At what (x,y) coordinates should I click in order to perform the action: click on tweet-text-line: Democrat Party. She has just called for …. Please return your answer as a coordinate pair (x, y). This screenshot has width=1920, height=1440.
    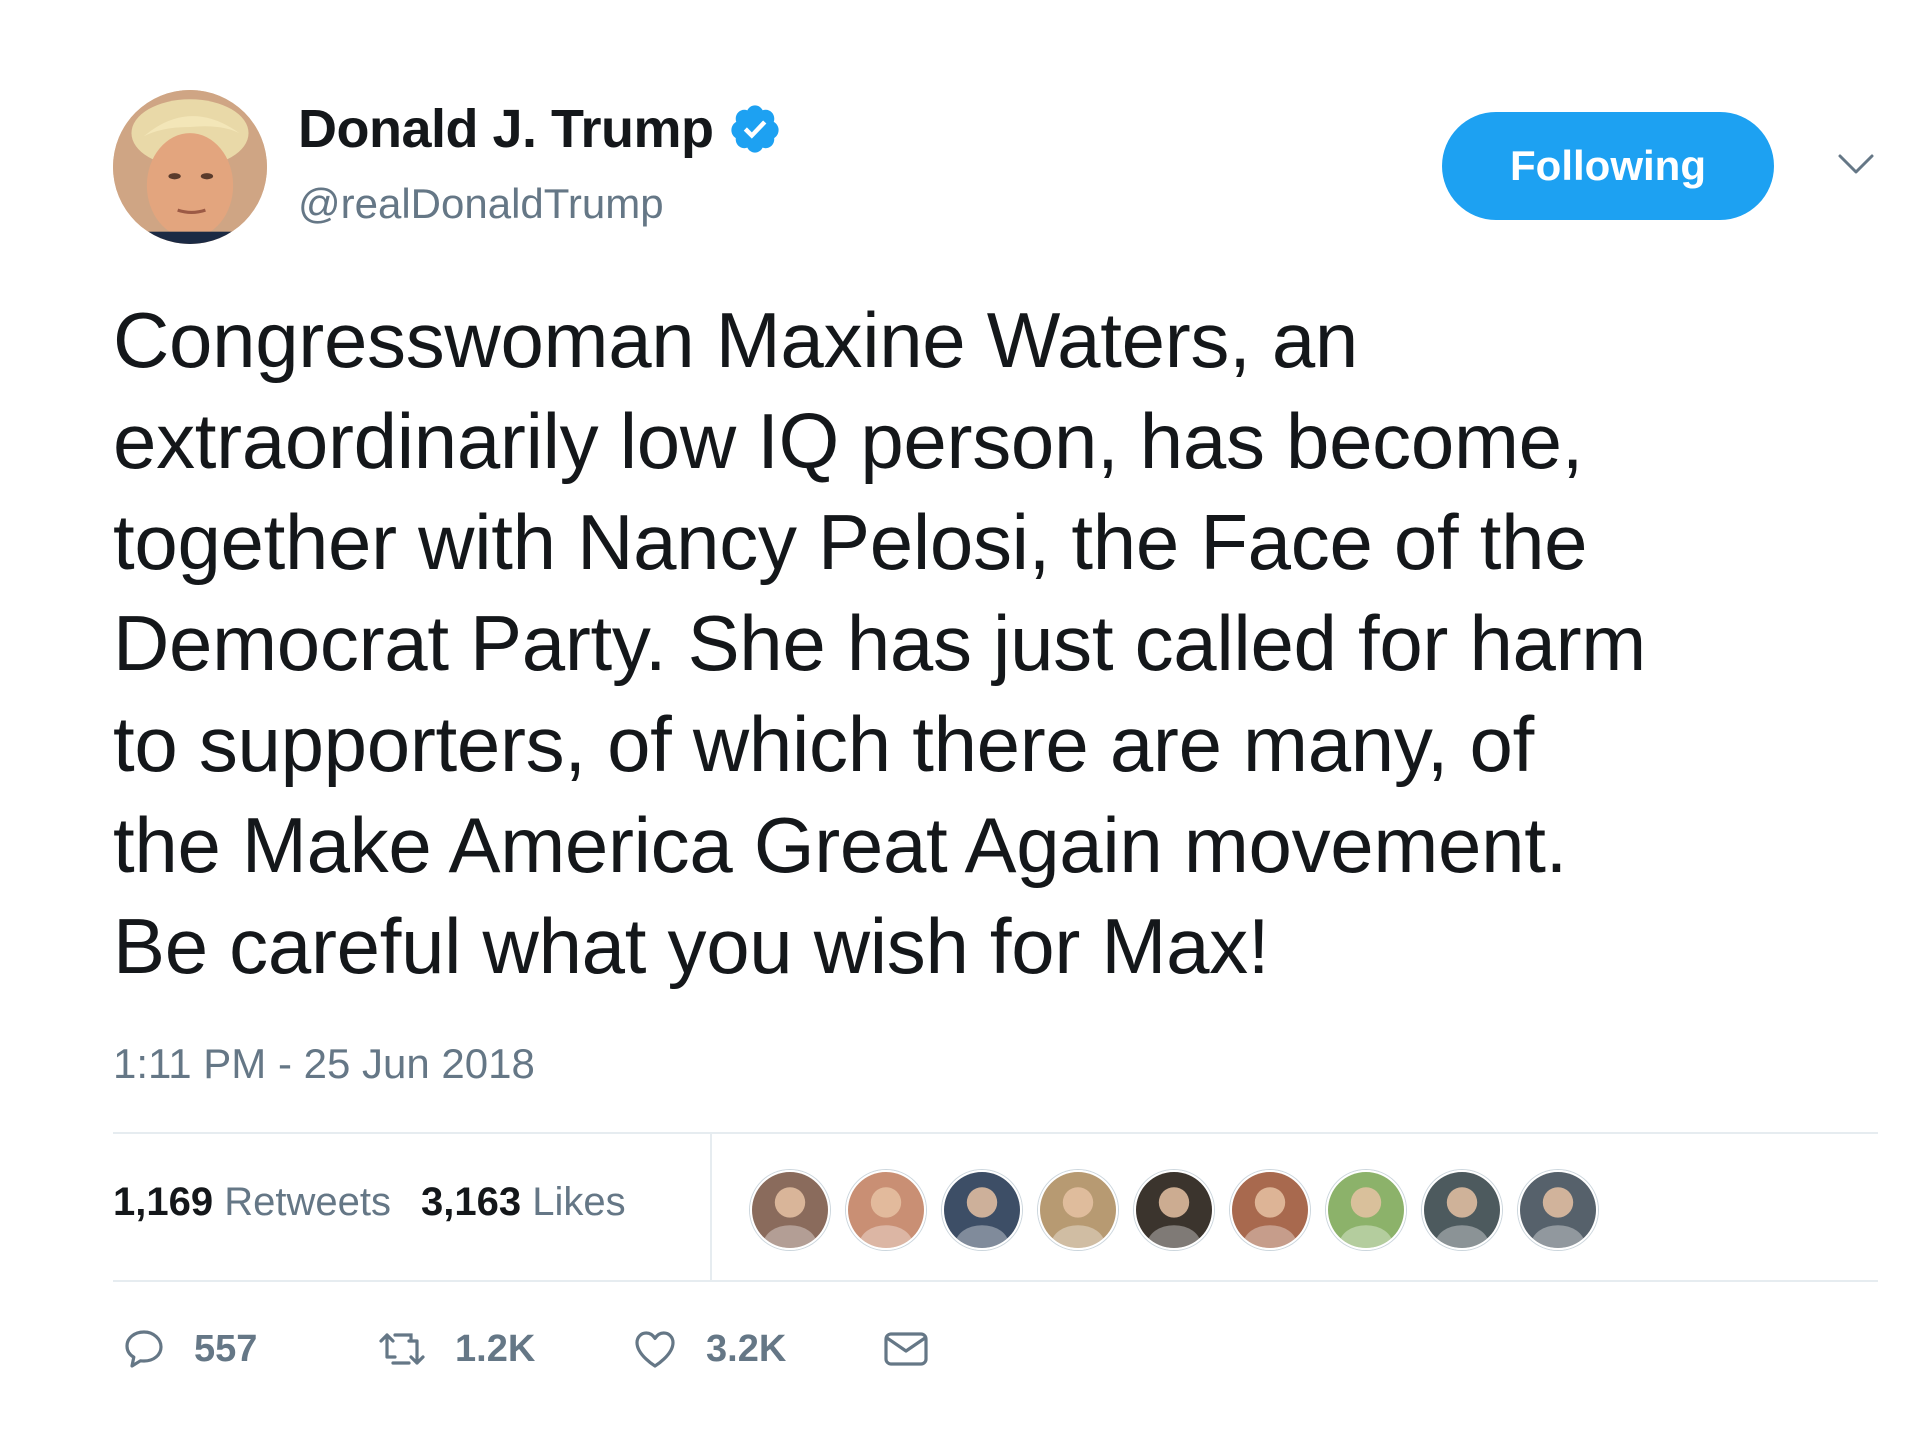
    Looking at the image, I should click on (879, 643).